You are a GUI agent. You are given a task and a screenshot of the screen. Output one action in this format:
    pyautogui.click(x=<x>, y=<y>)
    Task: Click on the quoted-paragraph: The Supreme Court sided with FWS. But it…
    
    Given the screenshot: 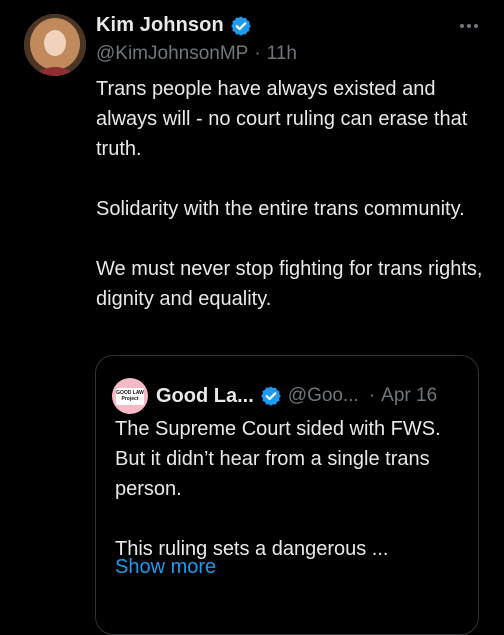 What is the action you would take?
    pyautogui.click(x=278, y=459)
    